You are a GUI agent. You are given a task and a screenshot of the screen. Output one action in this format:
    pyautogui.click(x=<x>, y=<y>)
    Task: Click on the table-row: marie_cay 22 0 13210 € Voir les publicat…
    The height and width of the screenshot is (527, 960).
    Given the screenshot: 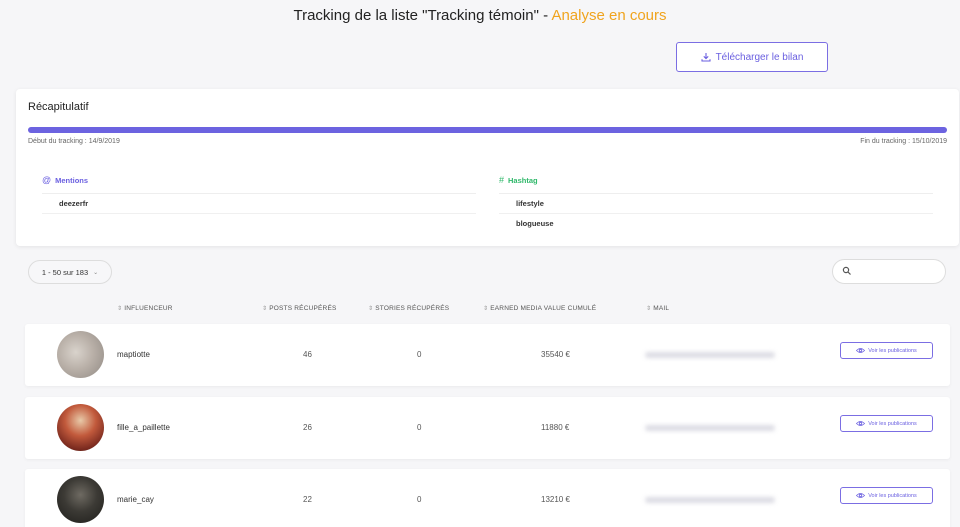 What is the action you would take?
    pyautogui.click(x=487, y=498)
    